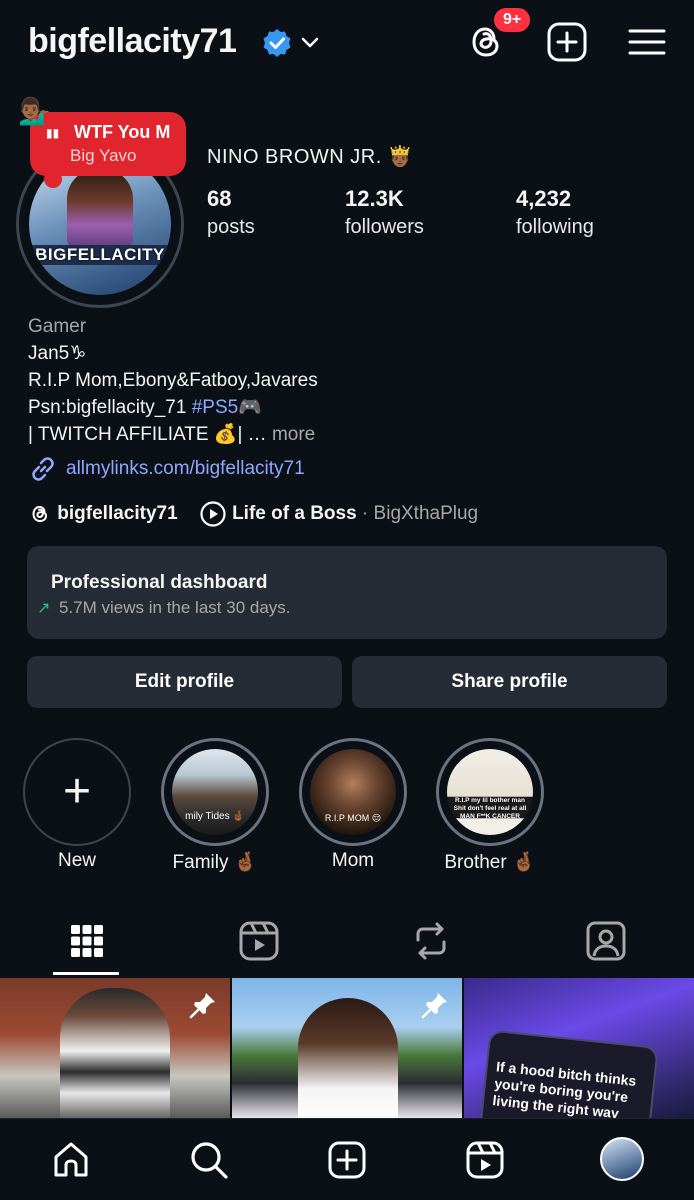 This screenshot has width=694, height=1200. Describe the element at coordinates (53, 179) in the screenshot. I see `note-bubble-tail` at that location.